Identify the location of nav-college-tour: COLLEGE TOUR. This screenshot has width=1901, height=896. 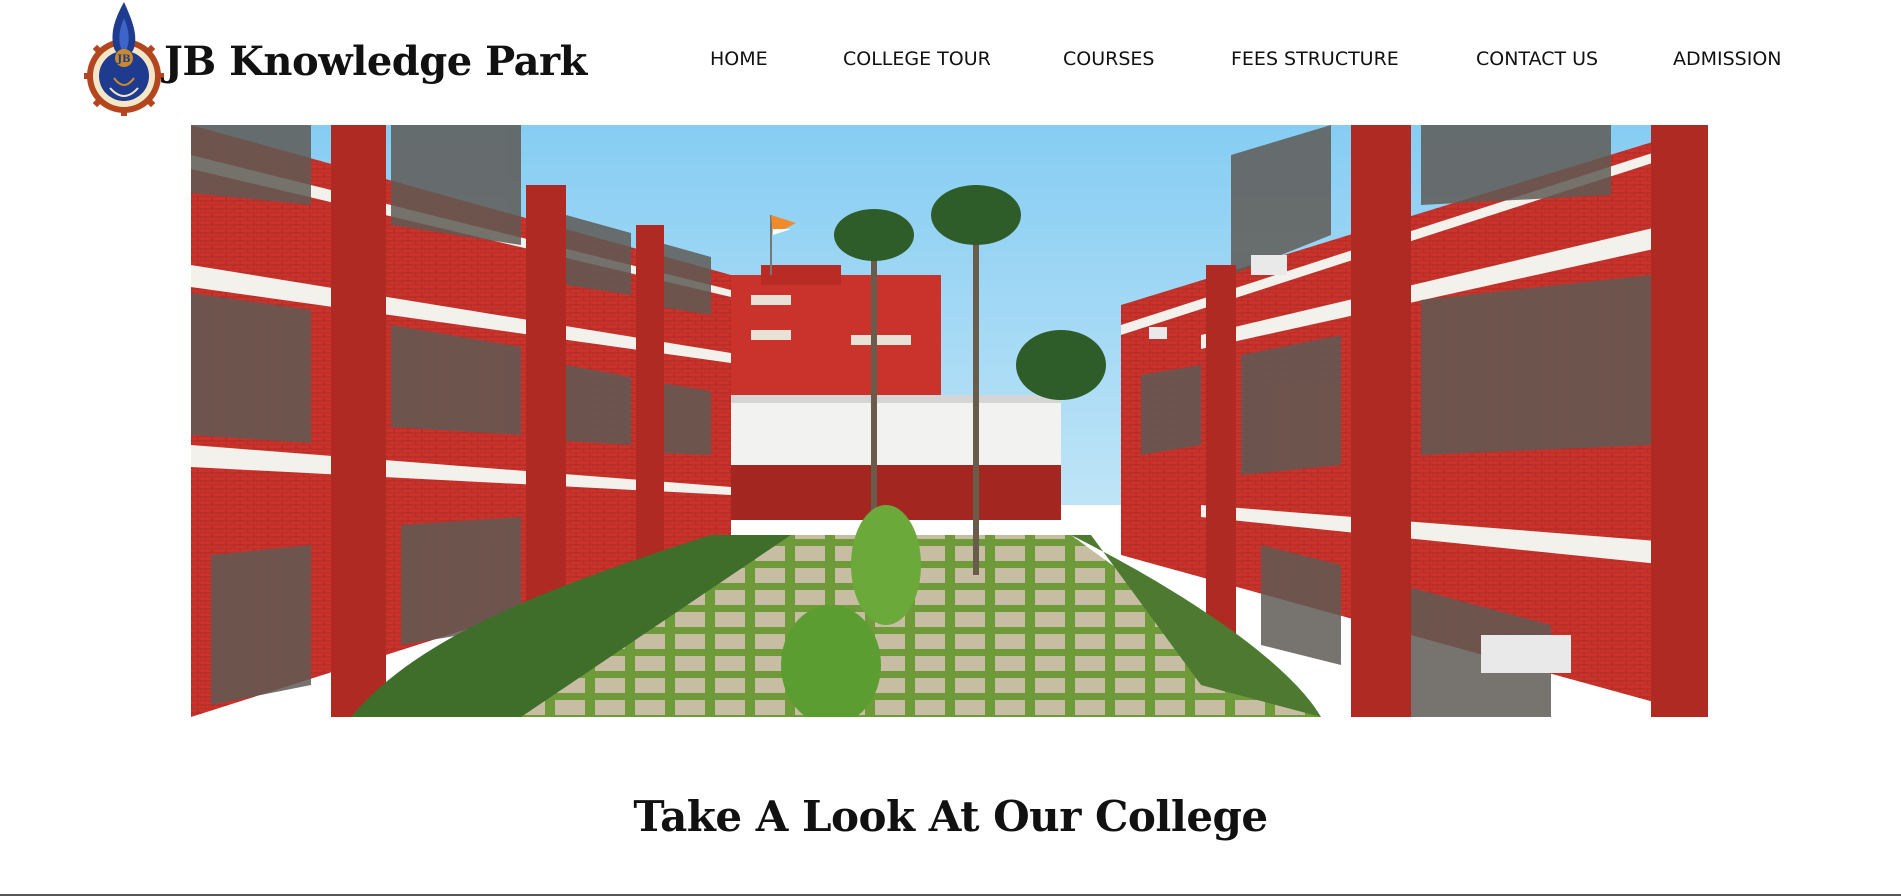
(917, 59).